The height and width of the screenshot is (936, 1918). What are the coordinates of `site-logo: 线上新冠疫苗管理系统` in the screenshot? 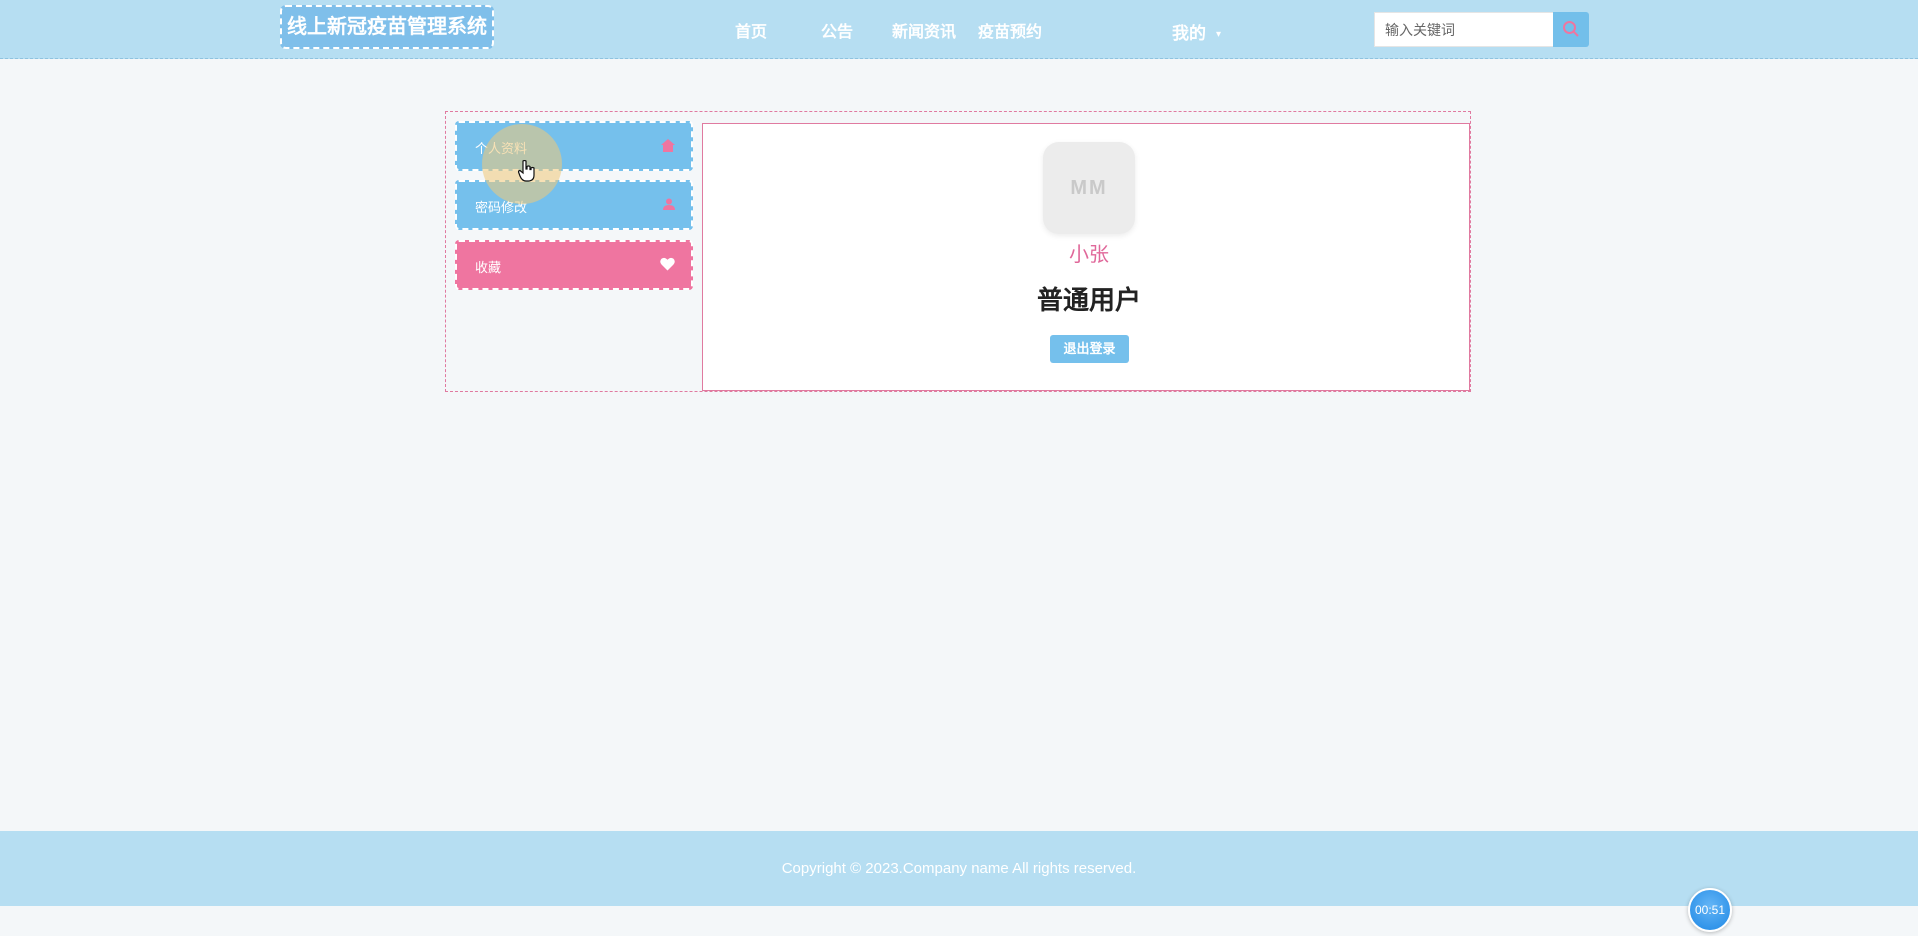 It's located at (387, 27).